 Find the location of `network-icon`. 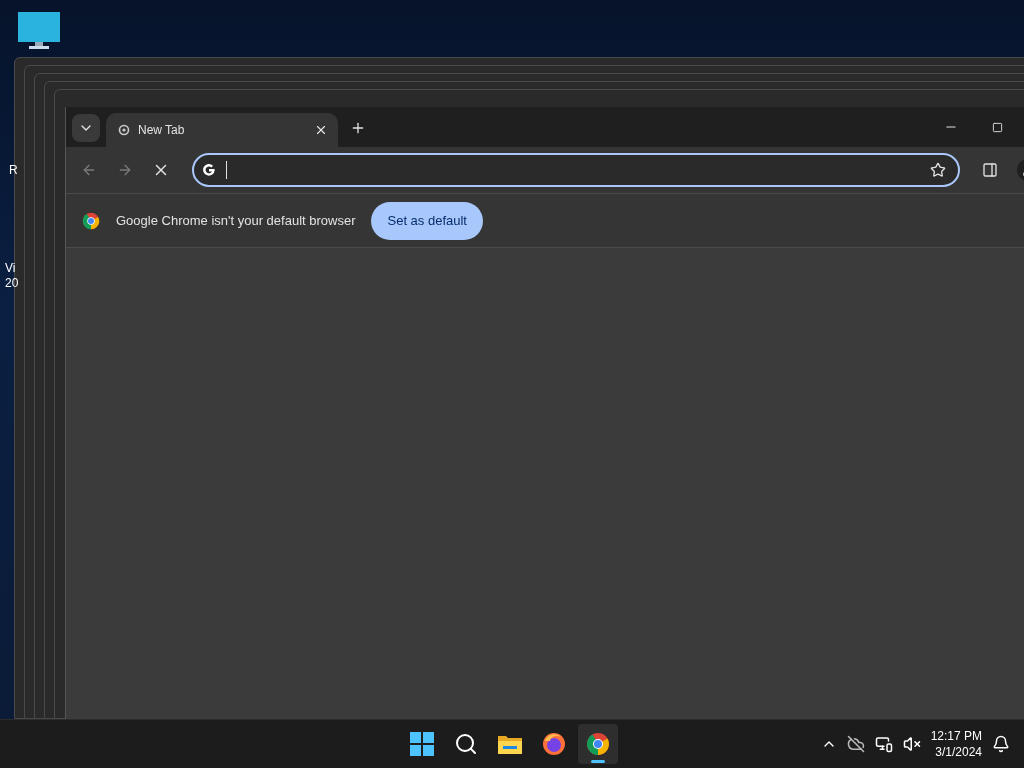

network-icon is located at coordinates (883, 744).